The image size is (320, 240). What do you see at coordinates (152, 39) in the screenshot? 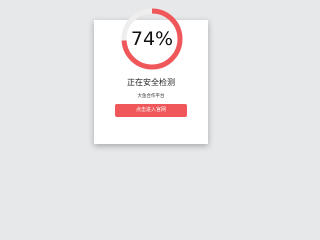
I see `progress-percent: 74%` at bounding box center [152, 39].